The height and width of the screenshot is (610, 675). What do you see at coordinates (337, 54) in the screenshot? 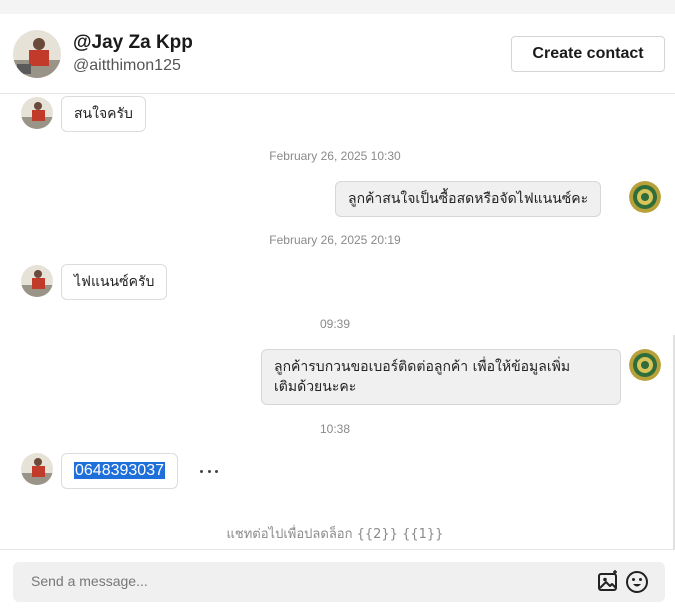
I see `chat-header: @Jay Za Kpp @aitthimon125 Create contact` at bounding box center [337, 54].